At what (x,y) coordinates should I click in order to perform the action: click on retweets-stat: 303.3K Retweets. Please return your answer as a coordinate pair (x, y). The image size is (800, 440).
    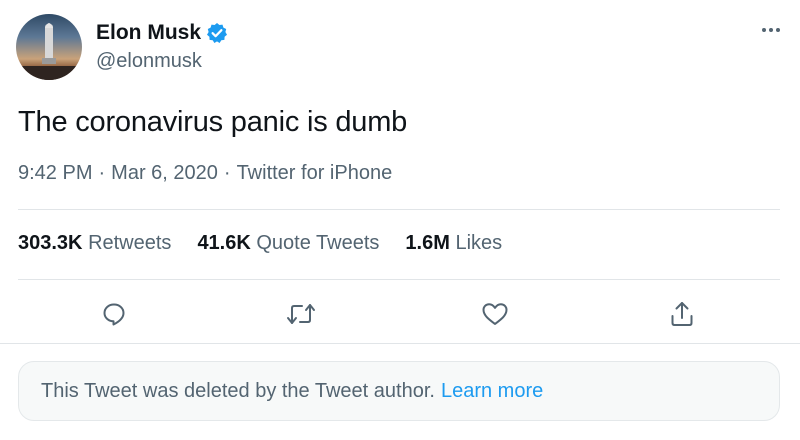
    Looking at the image, I should click on (94, 243).